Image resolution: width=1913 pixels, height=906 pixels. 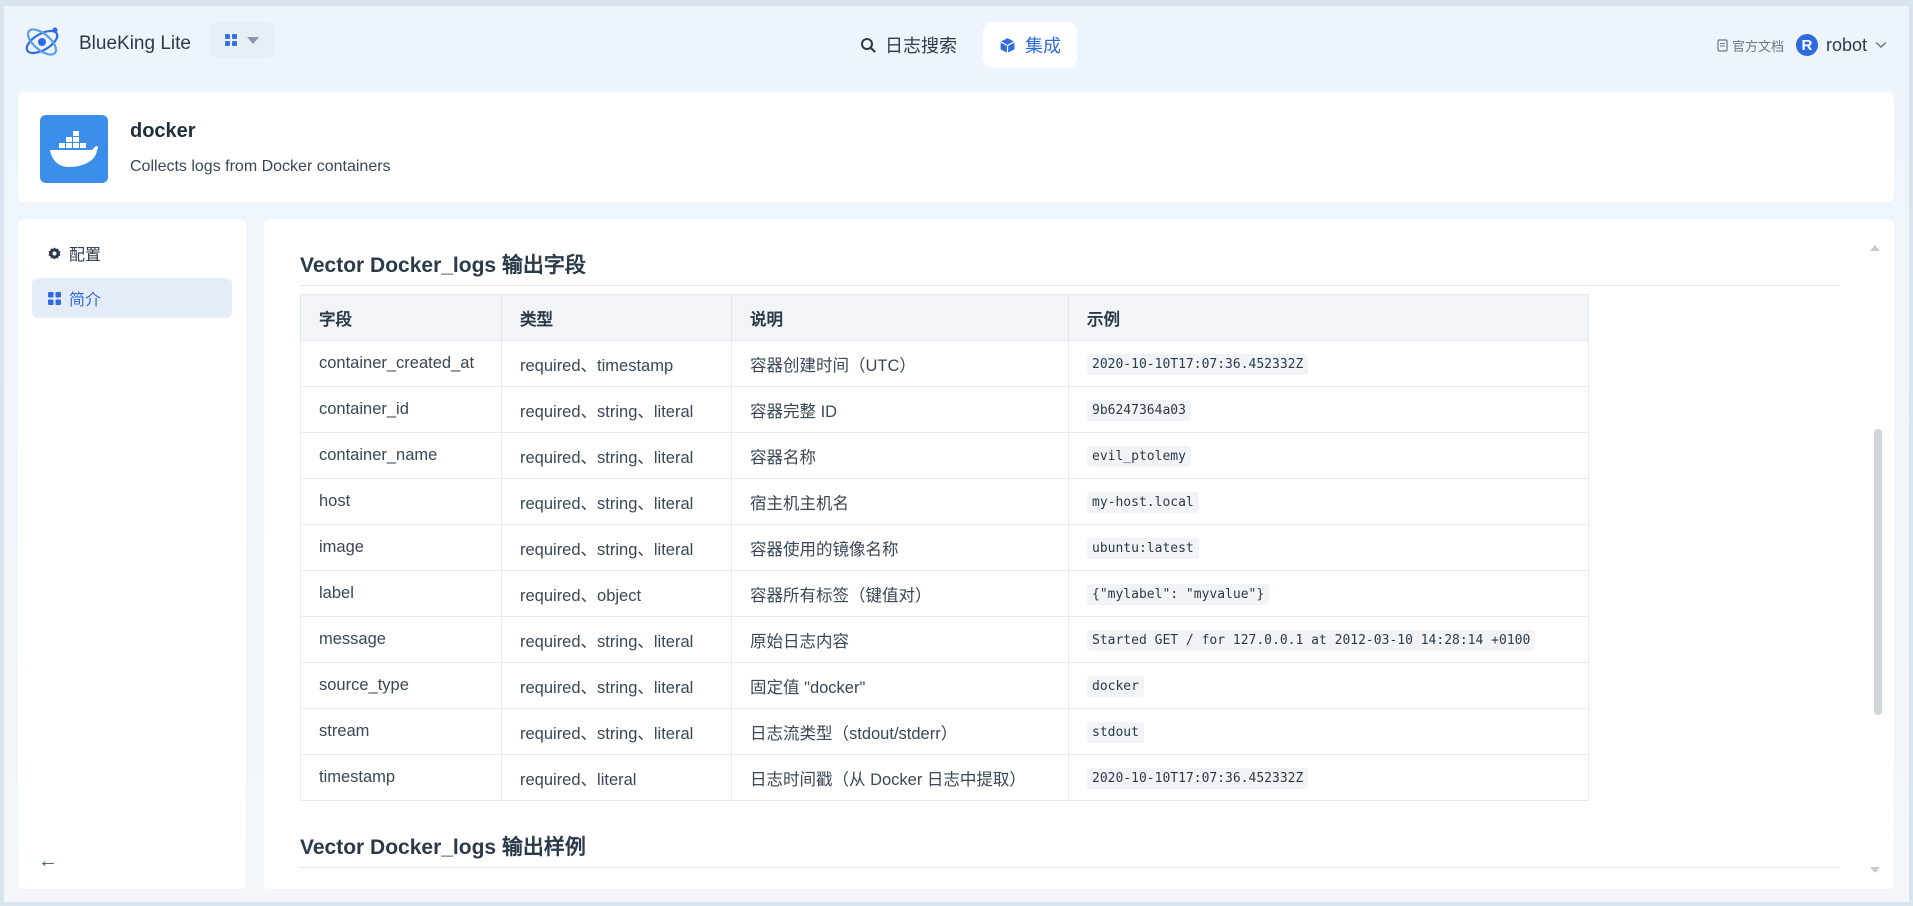 What do you see at coordinates (1878, 572) in the screenshot?
I see `vertical-scrollbar-thumb` at bounding box center [1878, 572].